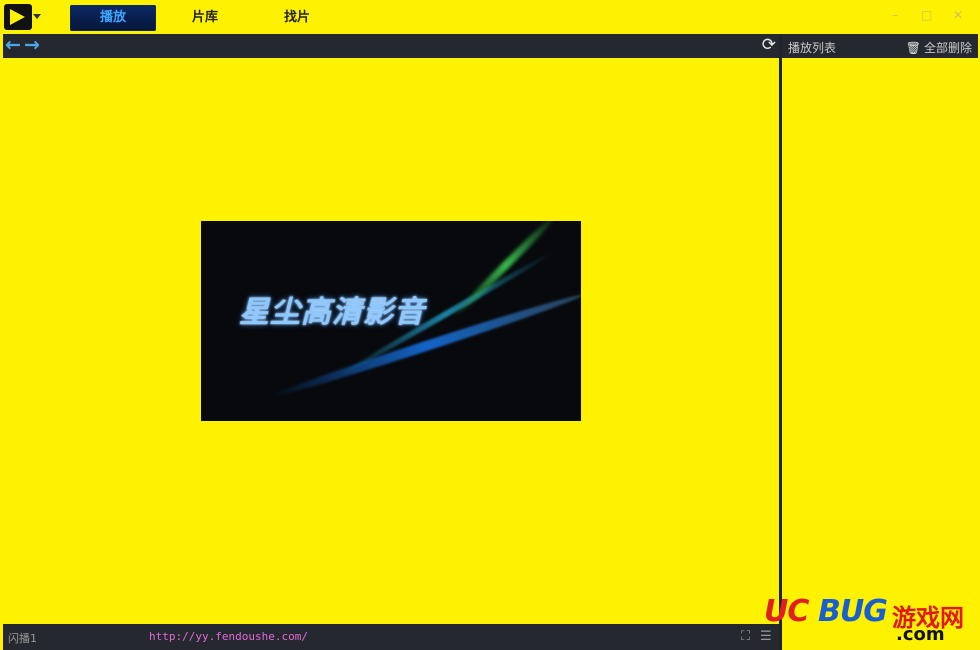  Describe the element at coordinates (920, 634) in the screenshot. I see `watermark-com: .com` at that location.